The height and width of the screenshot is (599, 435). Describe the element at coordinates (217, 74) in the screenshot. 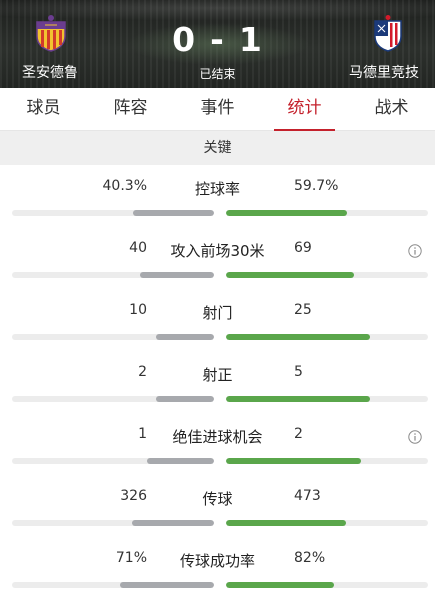

I see `match-status: 已结束` at that location.